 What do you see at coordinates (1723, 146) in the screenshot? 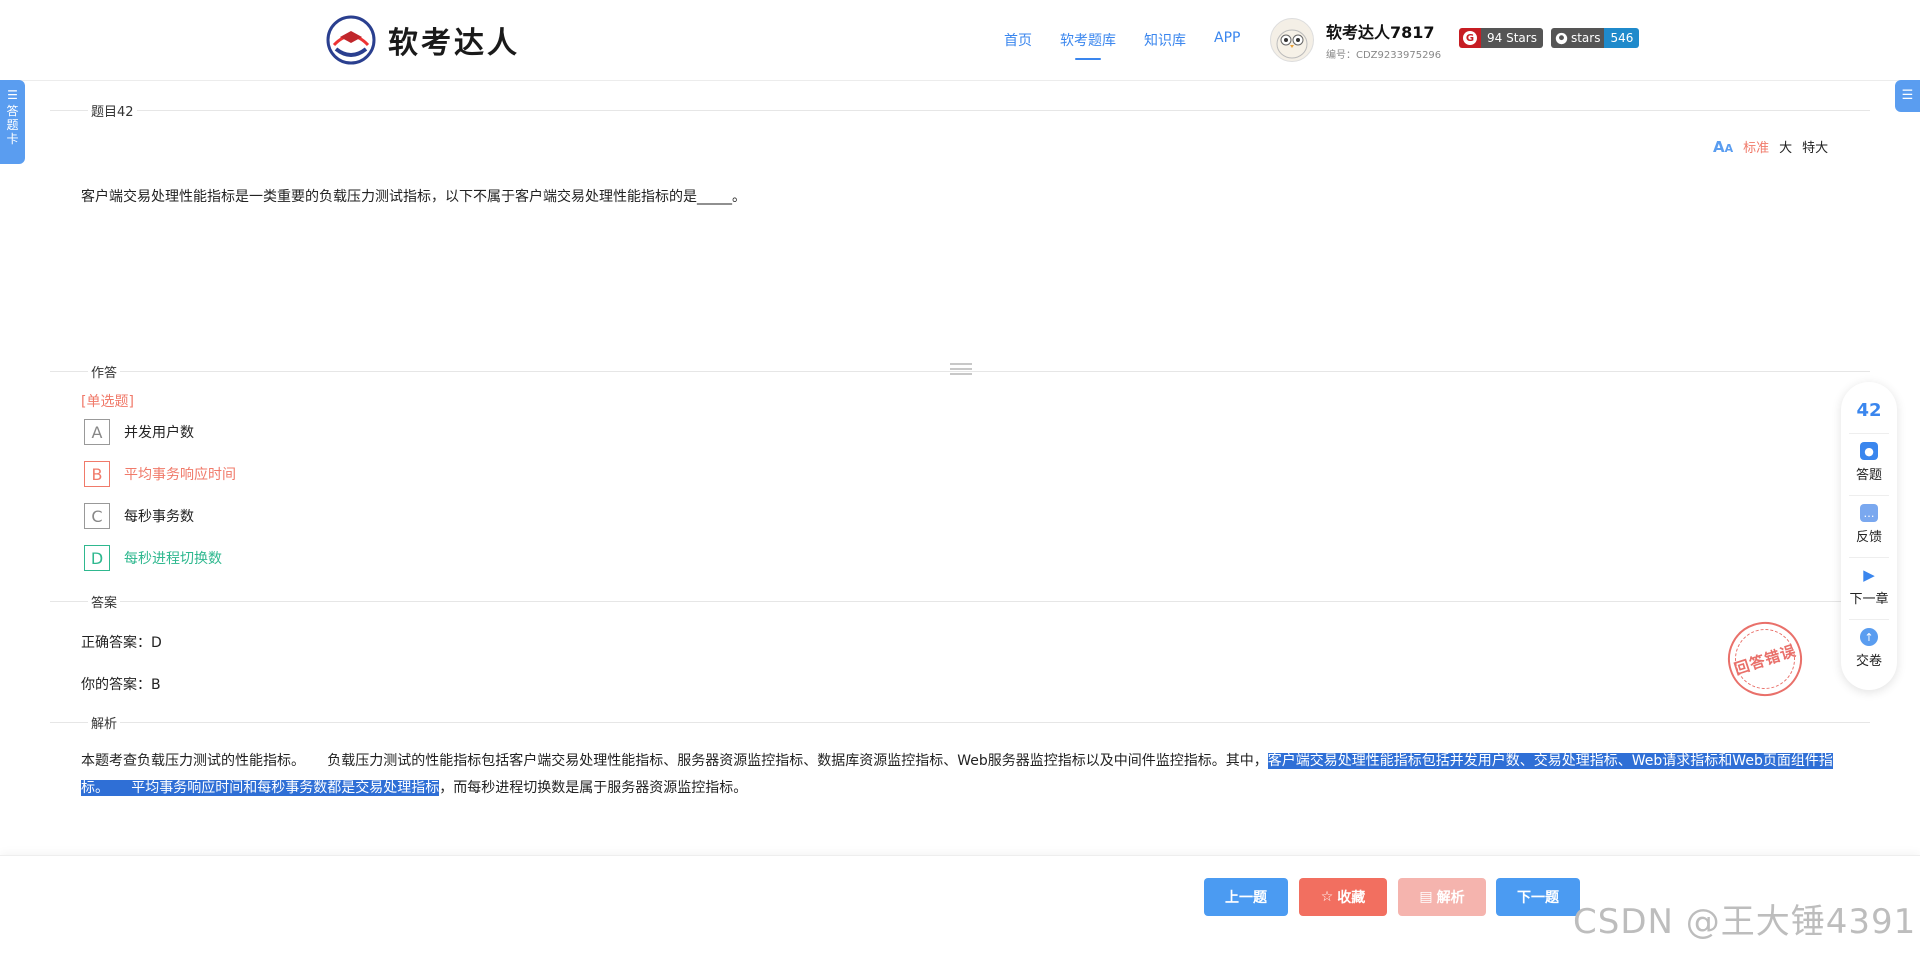
I see `font-size-icon: AA` at bounding box center [1723, 146].